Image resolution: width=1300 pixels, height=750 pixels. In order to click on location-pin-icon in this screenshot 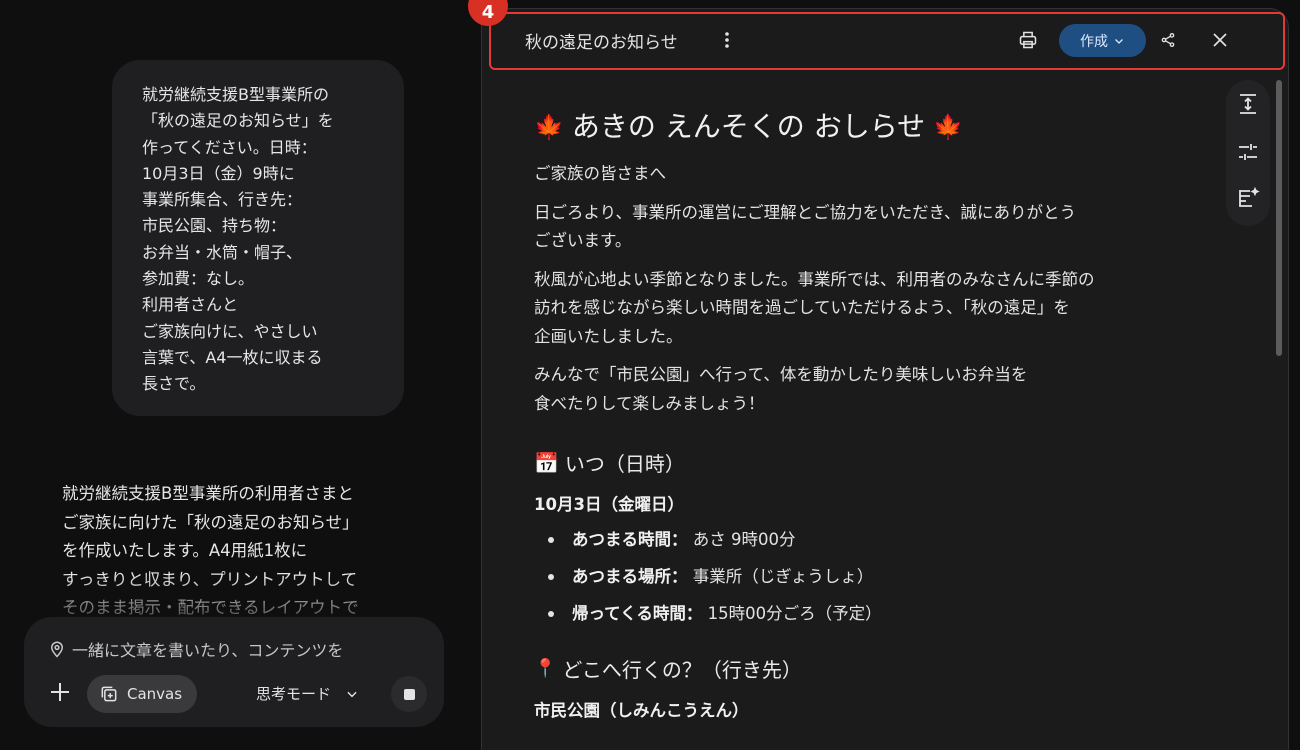, I will do `click(57, 649)`.